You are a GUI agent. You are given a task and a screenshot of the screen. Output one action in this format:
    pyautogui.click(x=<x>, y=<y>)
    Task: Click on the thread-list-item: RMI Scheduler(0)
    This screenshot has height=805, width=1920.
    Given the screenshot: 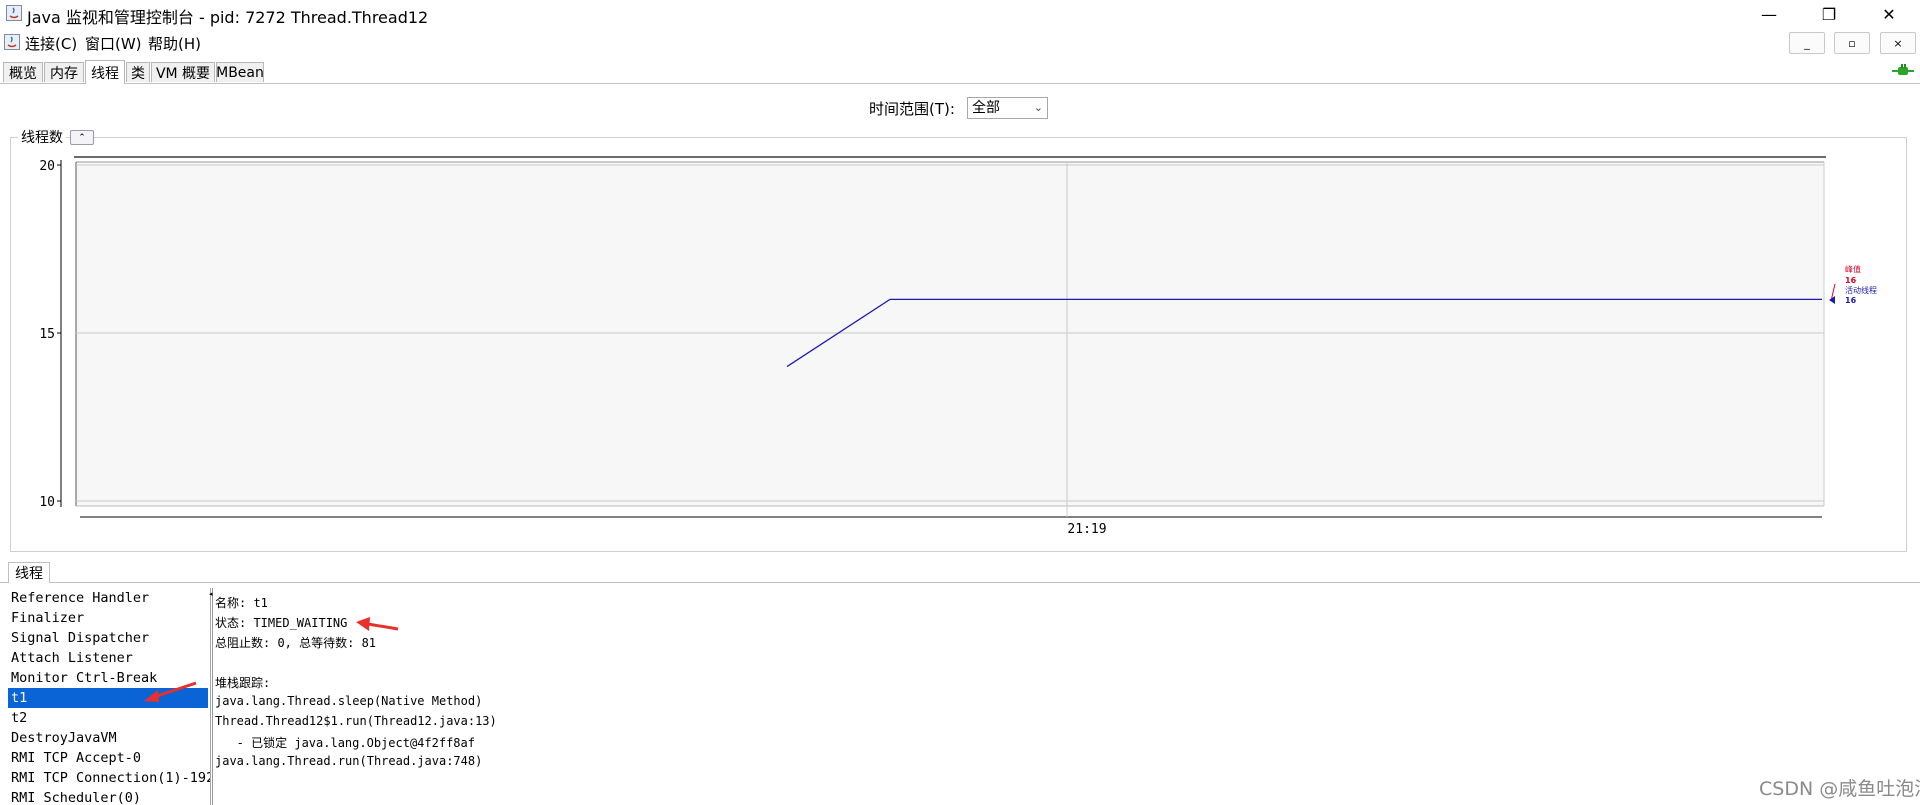 What is the action you would take?
    pyautogui.click(x=108, y=796)
    